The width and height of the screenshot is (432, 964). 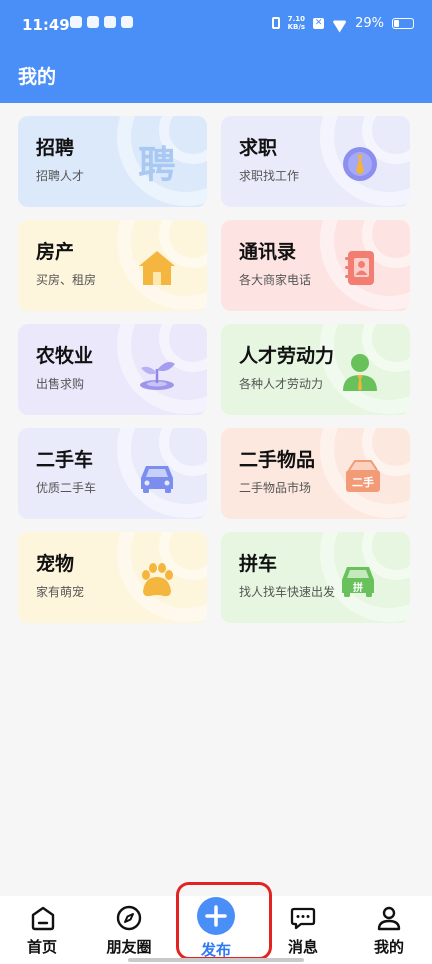 I want to click on publish-button, so click(x=216, y=916).